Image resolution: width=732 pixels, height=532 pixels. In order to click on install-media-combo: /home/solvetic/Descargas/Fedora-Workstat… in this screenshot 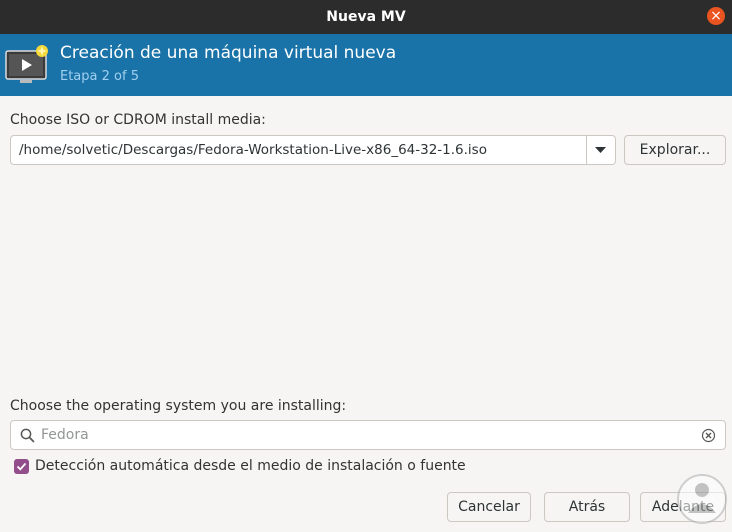, I will do `click(313, 150)`.